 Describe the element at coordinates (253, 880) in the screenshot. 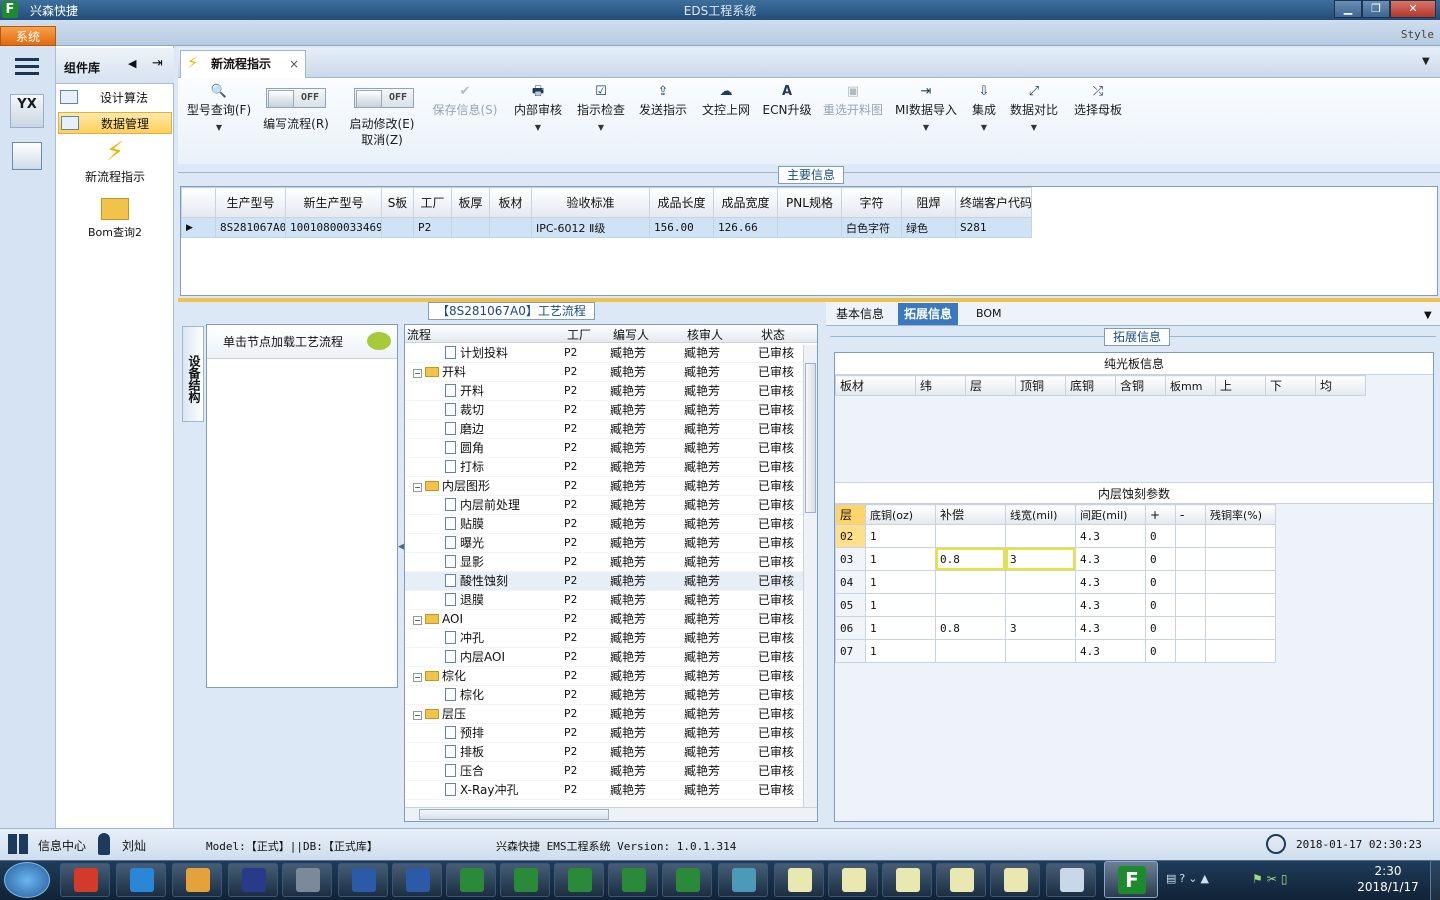

I see `floppy-icon` at that location.